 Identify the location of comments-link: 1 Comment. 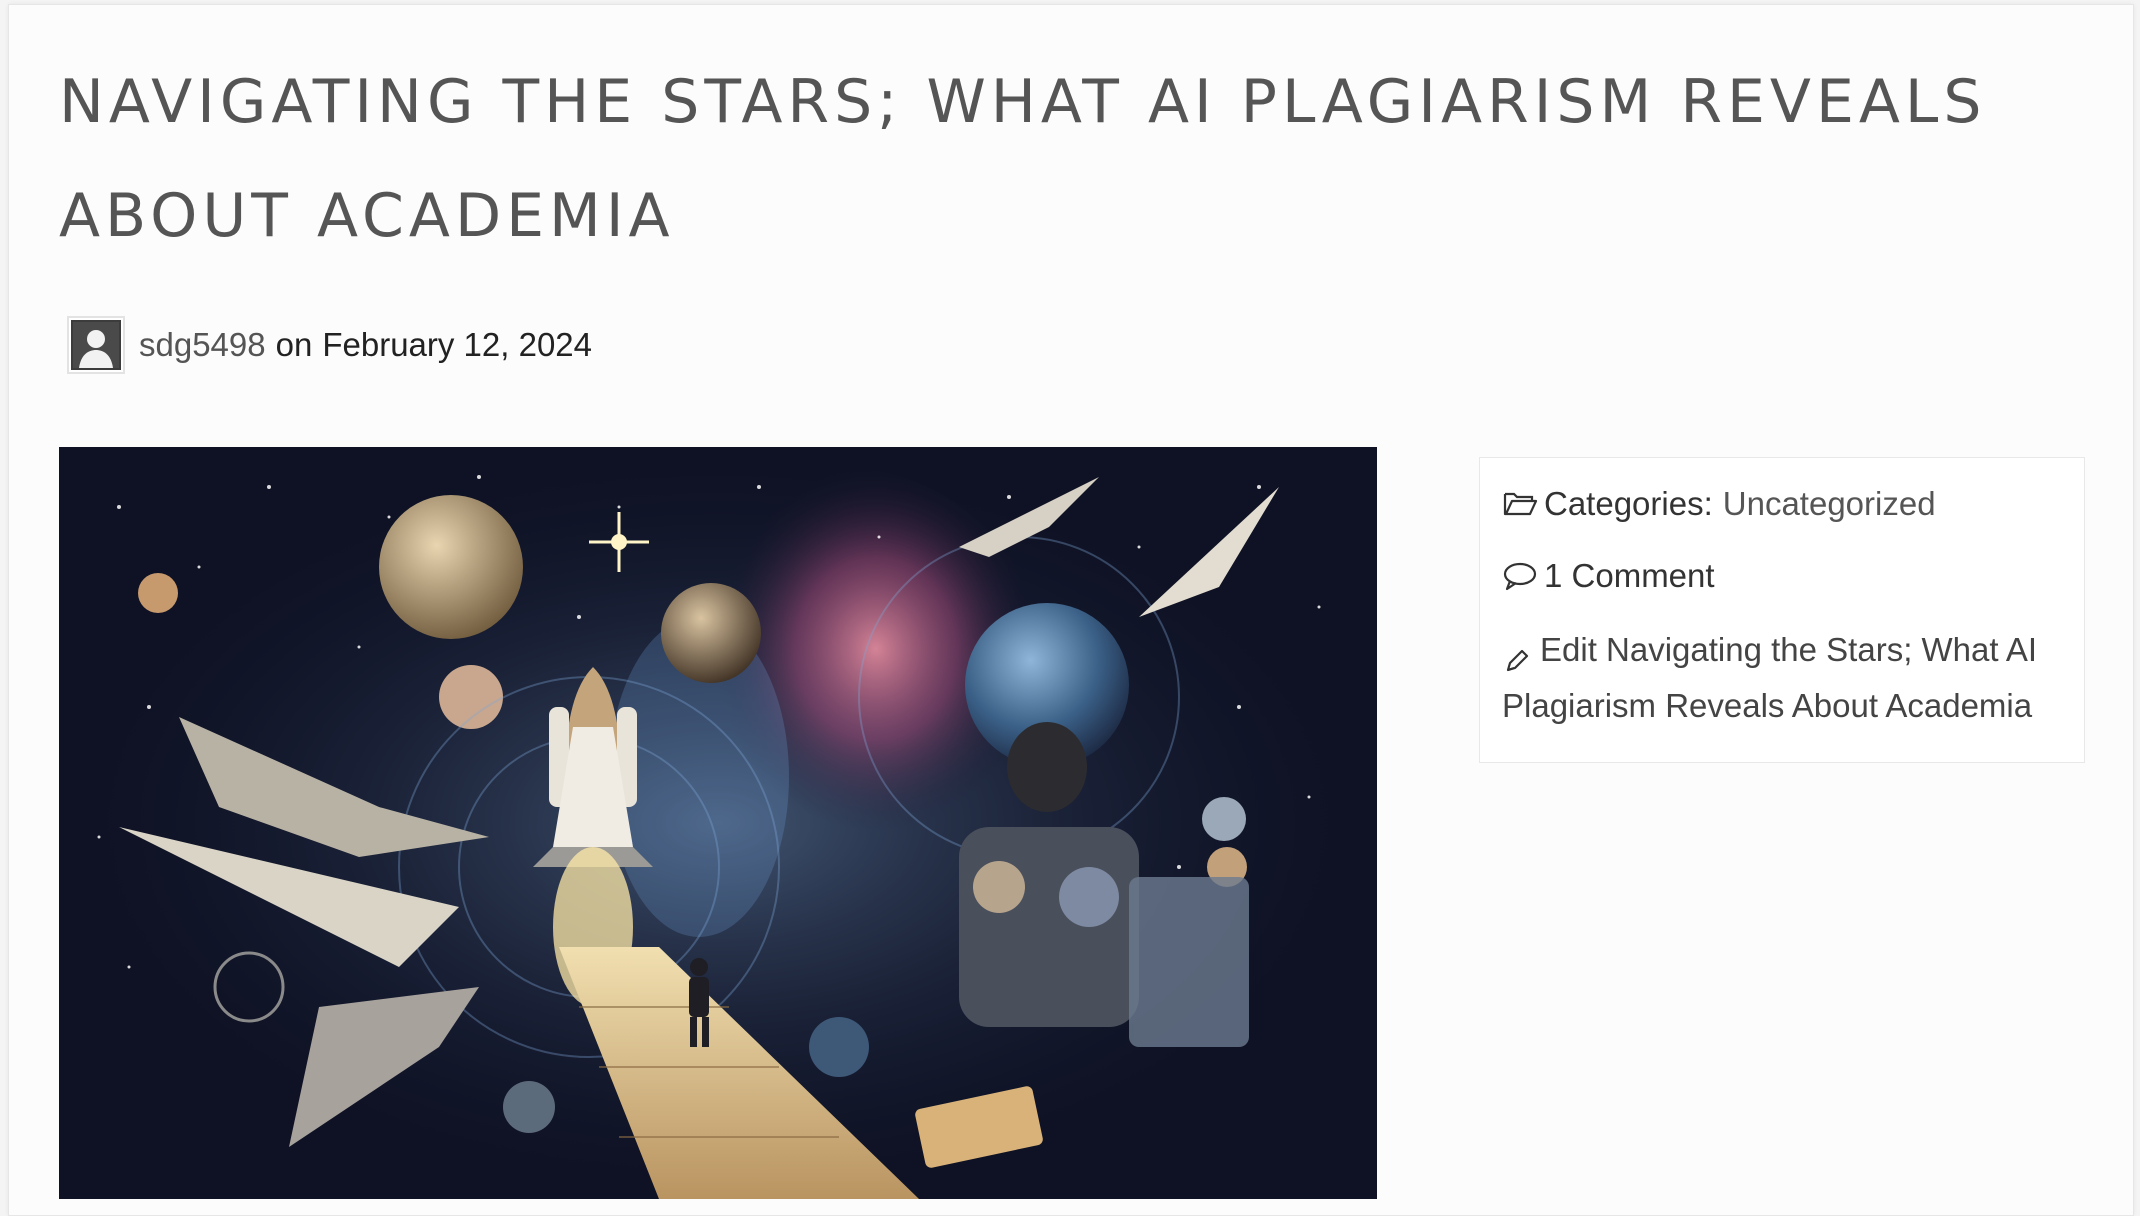
(1629, 576).